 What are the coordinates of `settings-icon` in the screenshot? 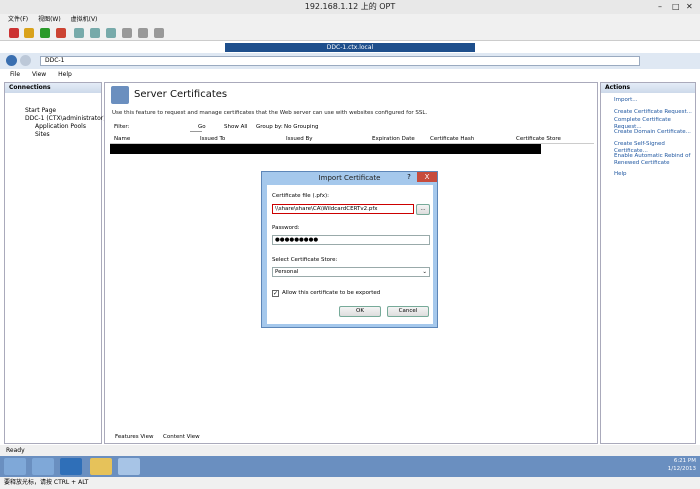 It's located at (159, 33).